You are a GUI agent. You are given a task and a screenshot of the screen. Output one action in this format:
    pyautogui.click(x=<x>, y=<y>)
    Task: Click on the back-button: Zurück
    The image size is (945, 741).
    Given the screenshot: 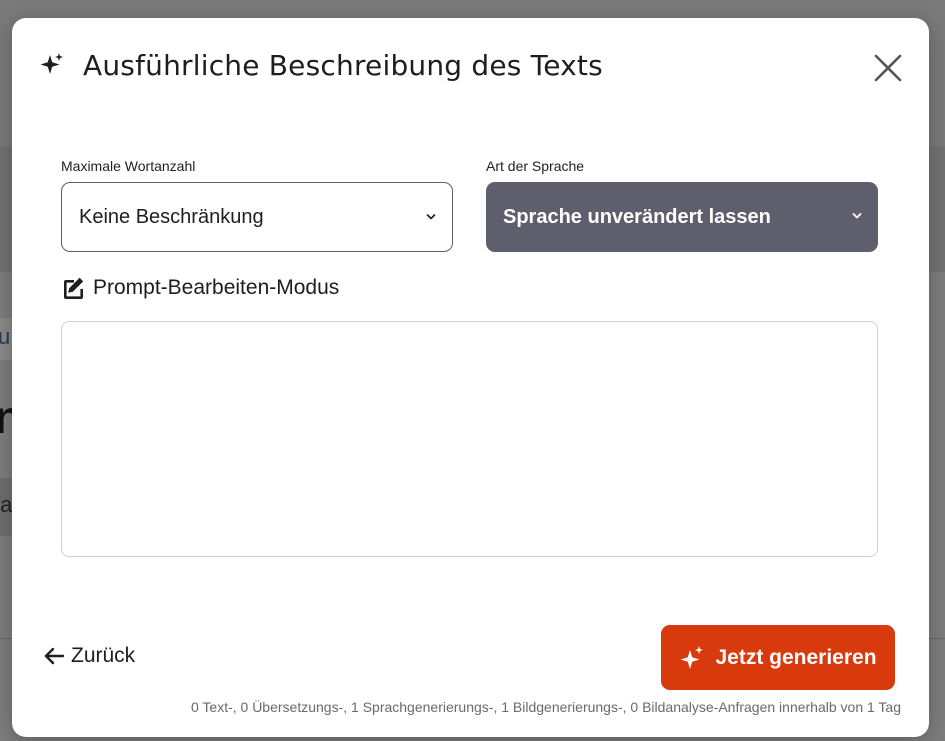 What is the action you would take?
    pyautogui.click(x=89, y=656)
    